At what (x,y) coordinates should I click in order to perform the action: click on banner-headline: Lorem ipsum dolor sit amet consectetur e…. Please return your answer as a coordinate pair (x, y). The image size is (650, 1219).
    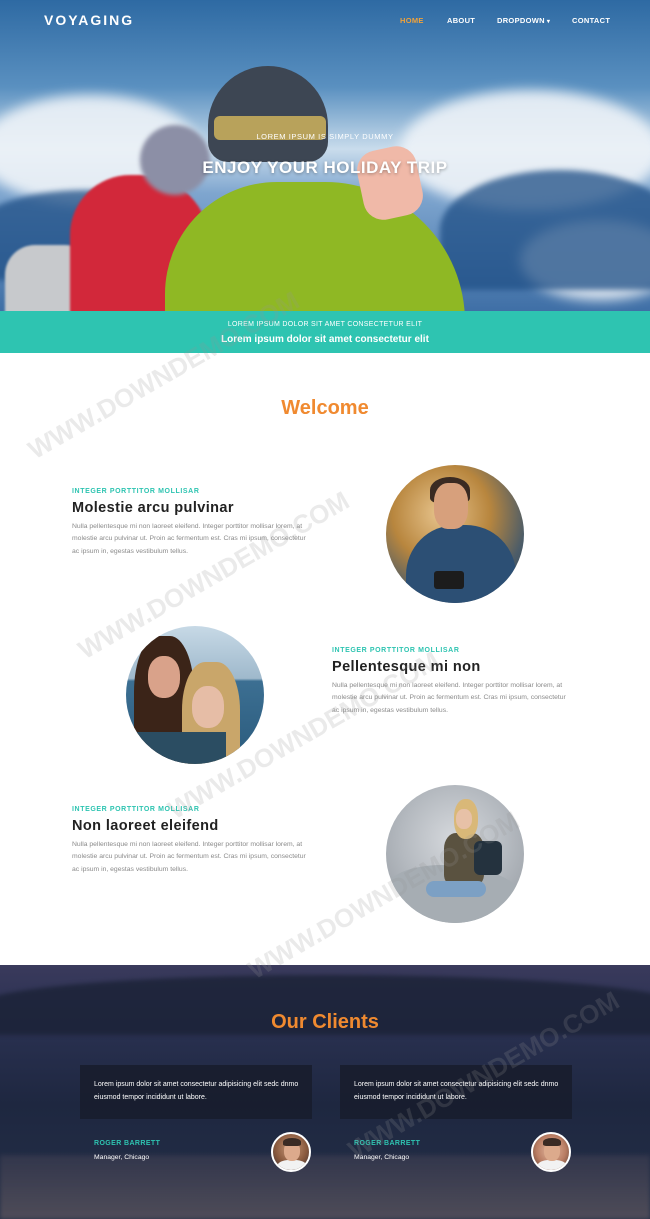
    Looking at the image, I should click on (325, 339).